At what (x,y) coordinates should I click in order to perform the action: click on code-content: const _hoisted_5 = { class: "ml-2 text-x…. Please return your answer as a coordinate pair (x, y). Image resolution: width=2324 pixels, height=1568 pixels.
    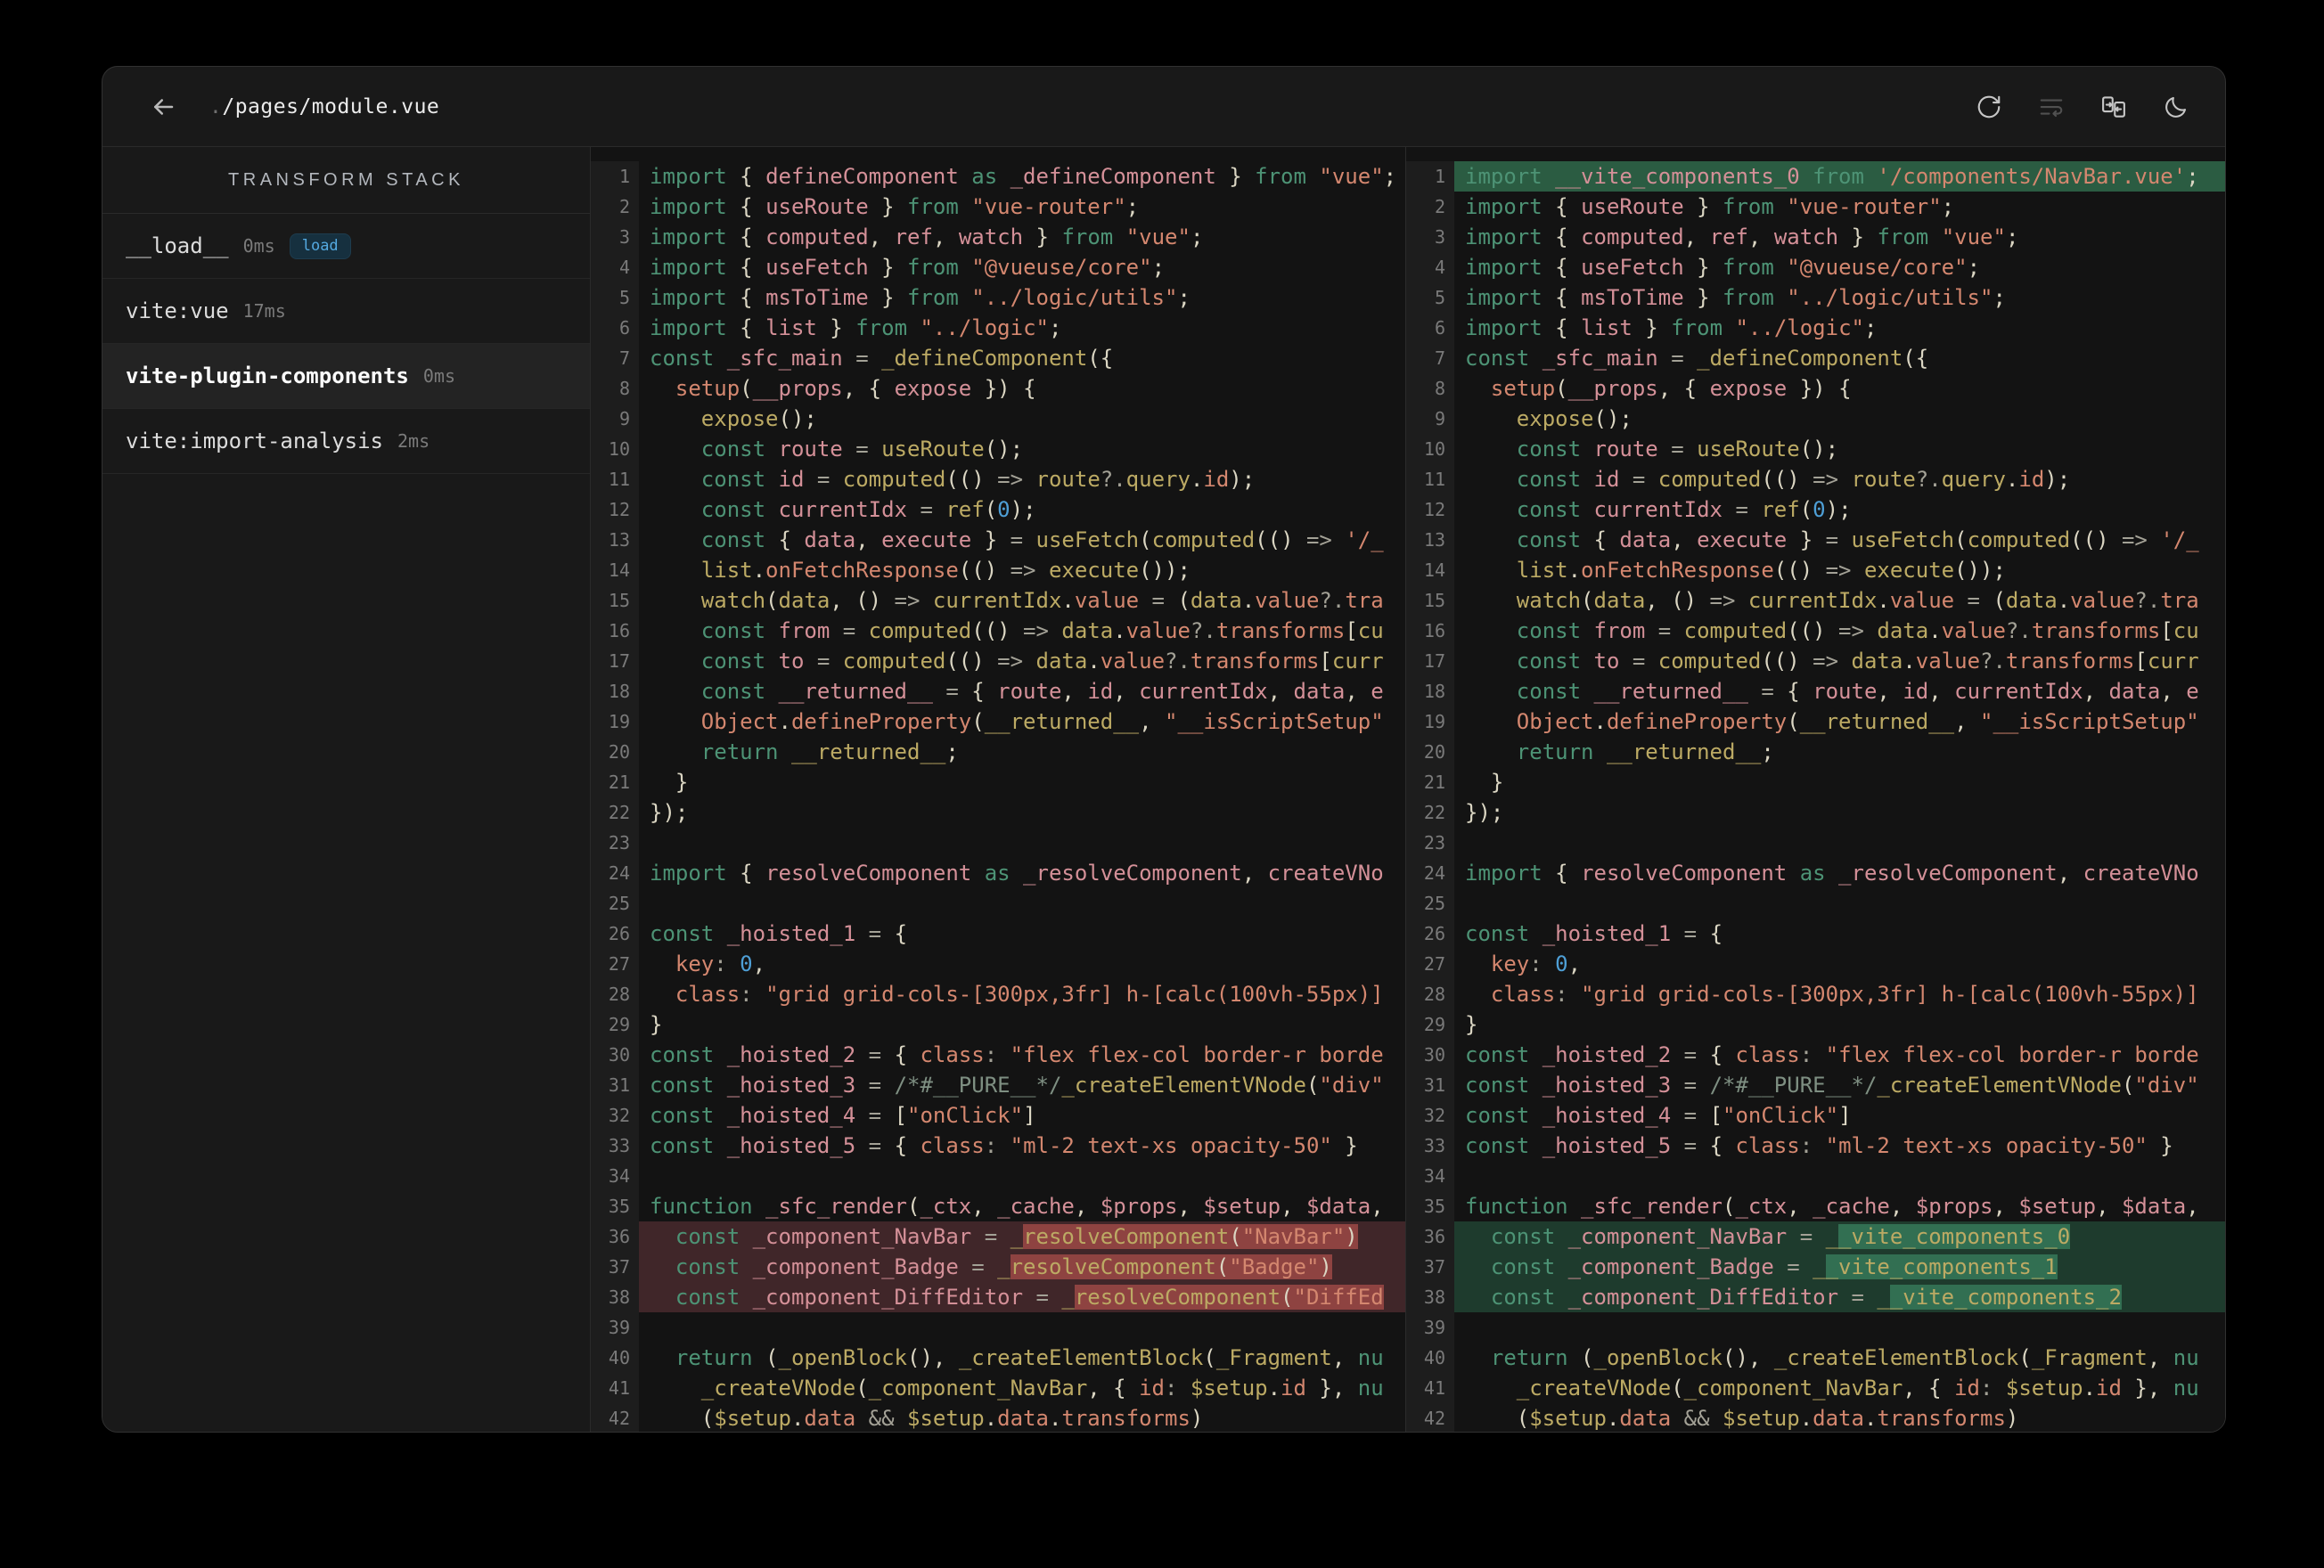
    Looking at the image, I should click on (1004, 1145).